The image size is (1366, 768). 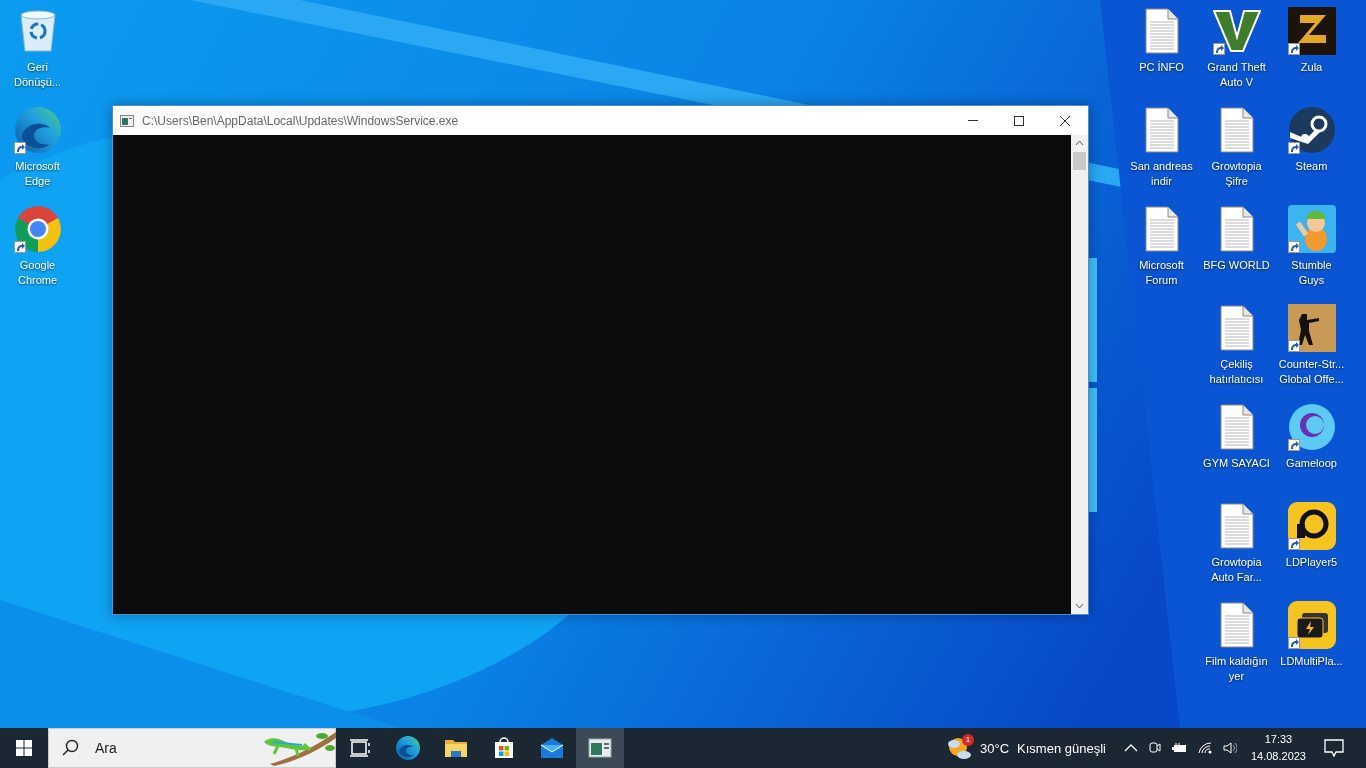 What do you see at coordinates (70, 747) in the screenshot?
I see `search-icon` at bounding box center [70, 747].